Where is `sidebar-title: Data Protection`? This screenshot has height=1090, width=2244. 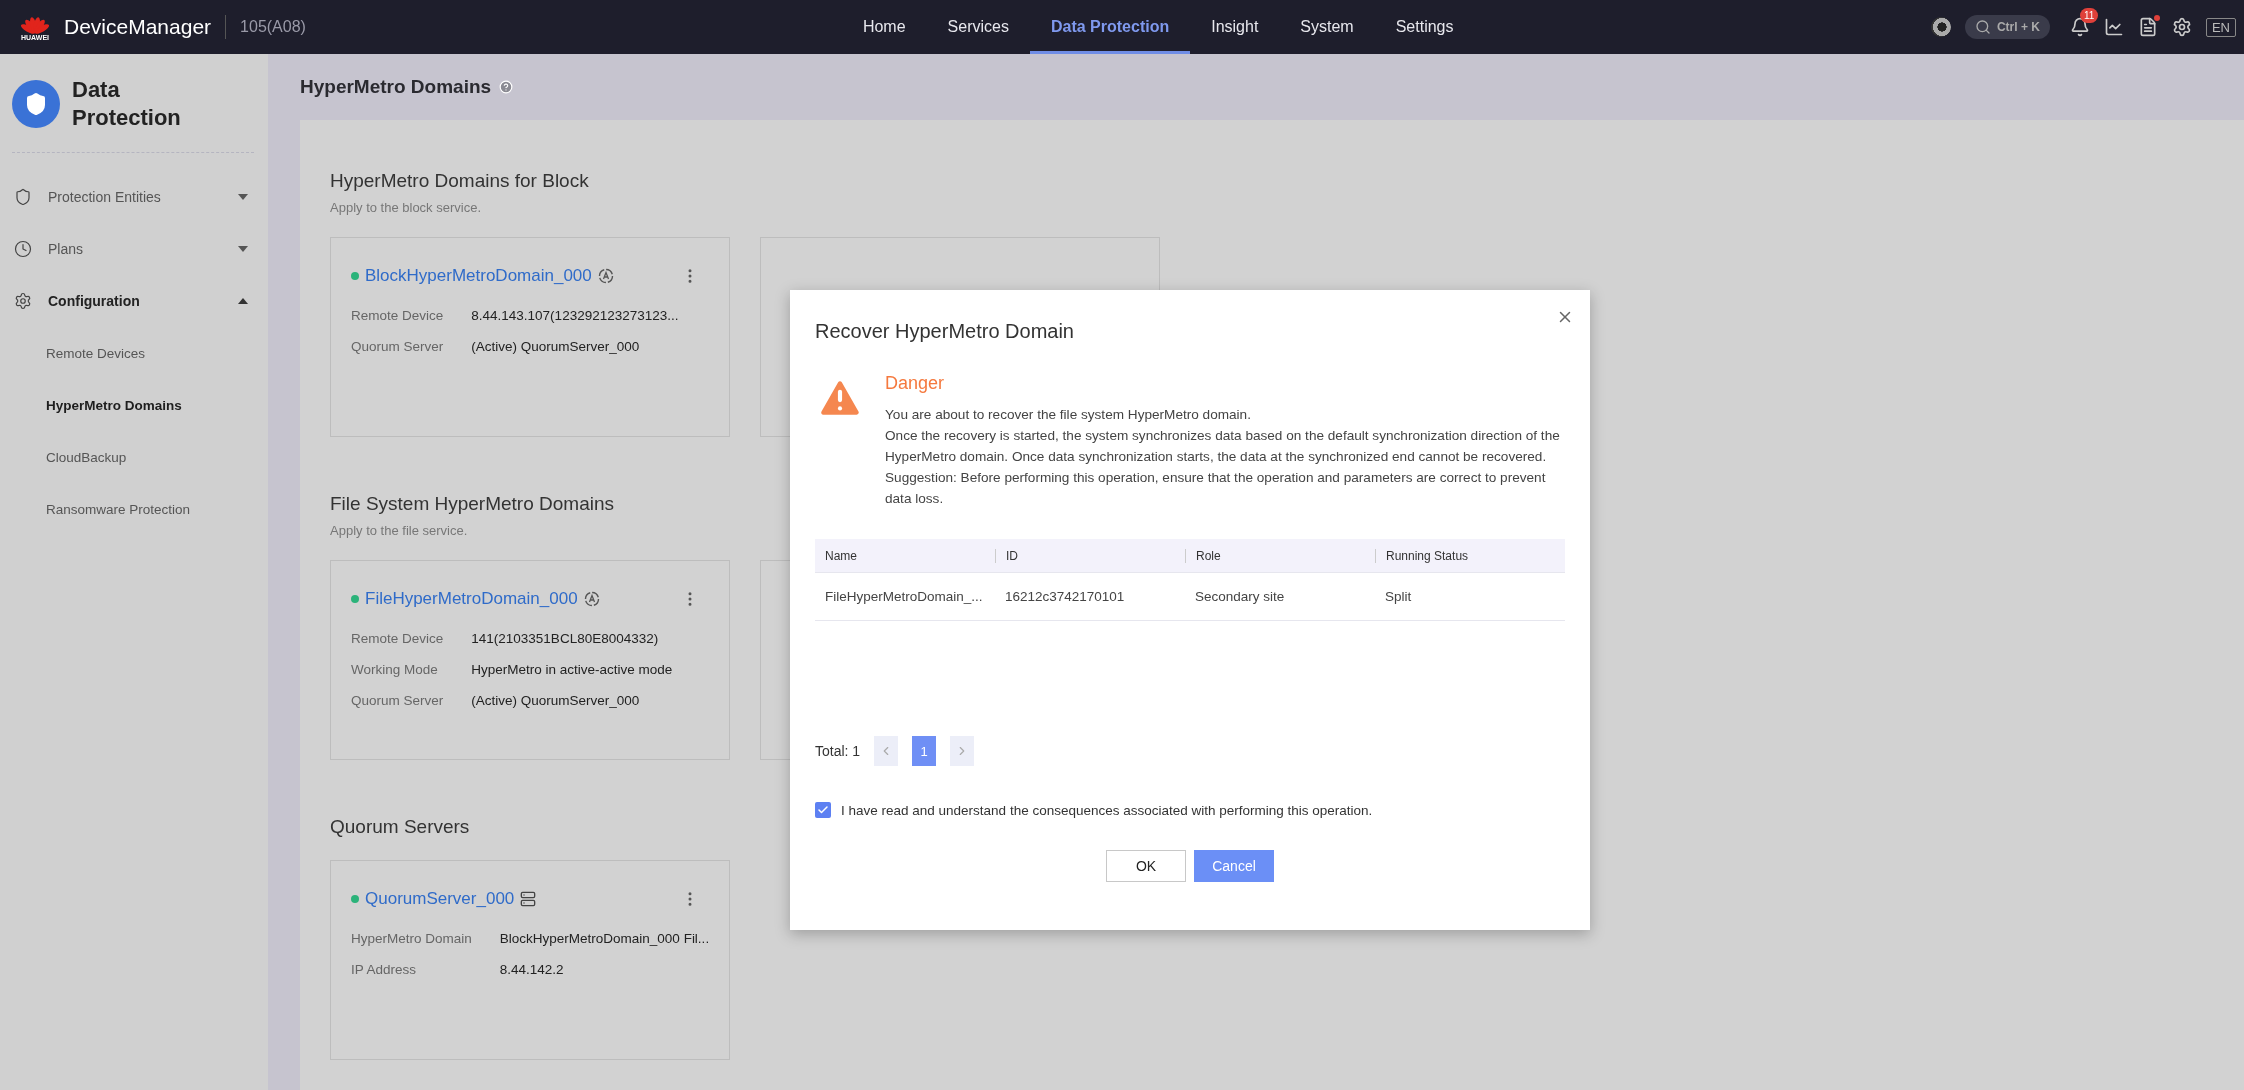 sidebar-title: Data Protection is located at coordinates (127, 104).